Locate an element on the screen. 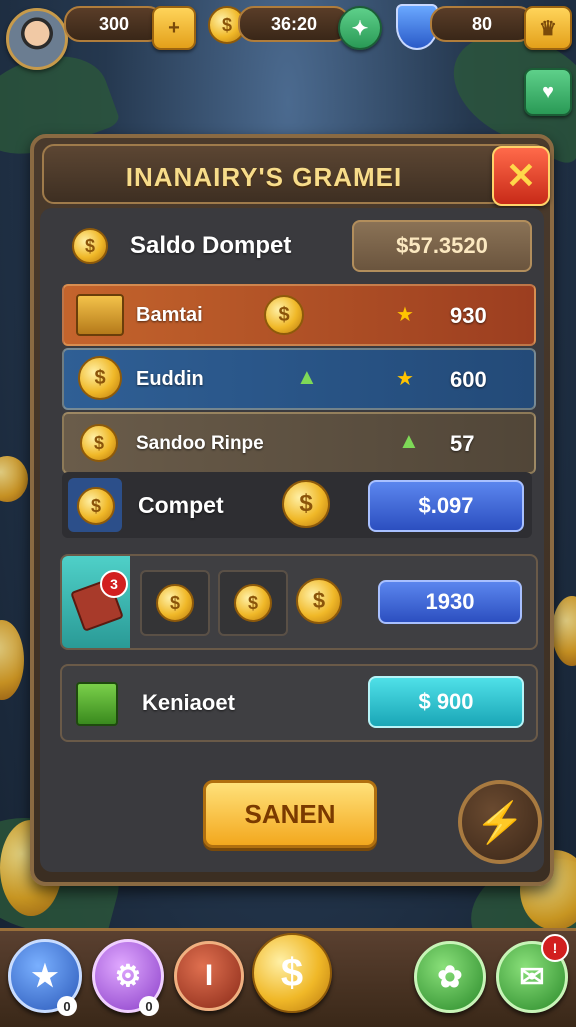 This screenshot has width=576, height=1027. compet-button: $.097 is located at coordinates (446, 506).